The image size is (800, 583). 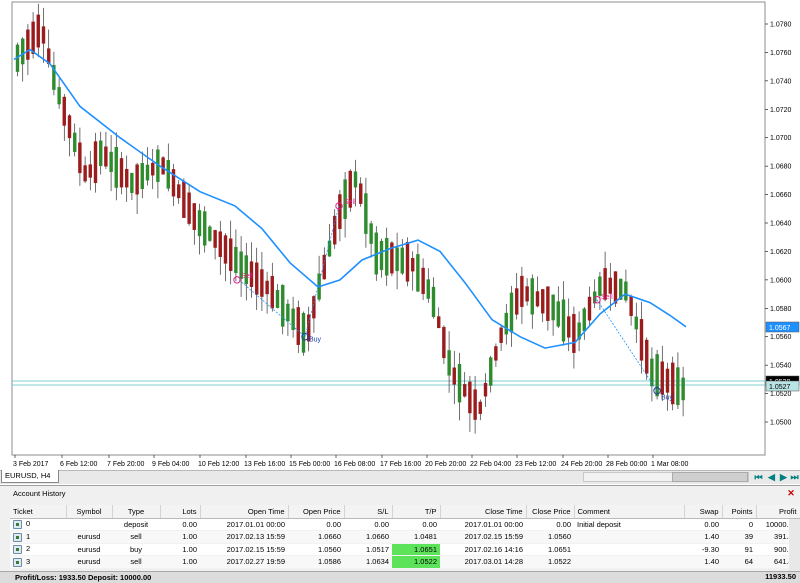 I want to click on time-tick-label: 13 Feb 16:00, so click(x=264, y=464).